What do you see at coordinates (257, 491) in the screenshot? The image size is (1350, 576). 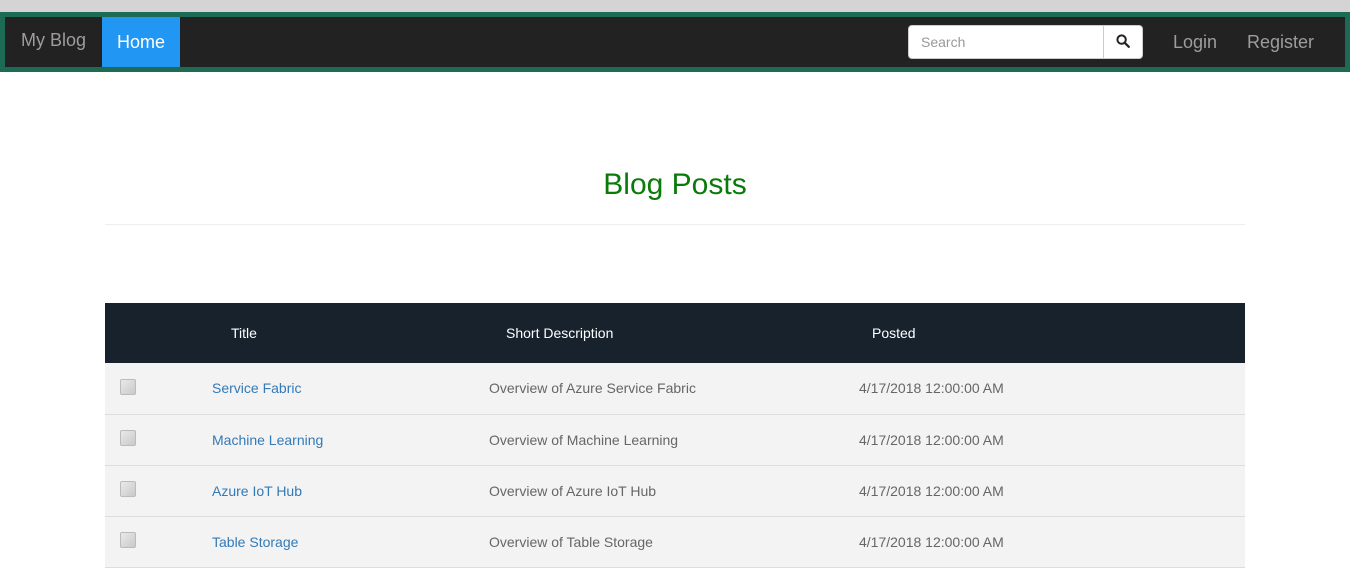 I see `post-title-link: Azure IoT Hub` at bounding box center [257, 491].